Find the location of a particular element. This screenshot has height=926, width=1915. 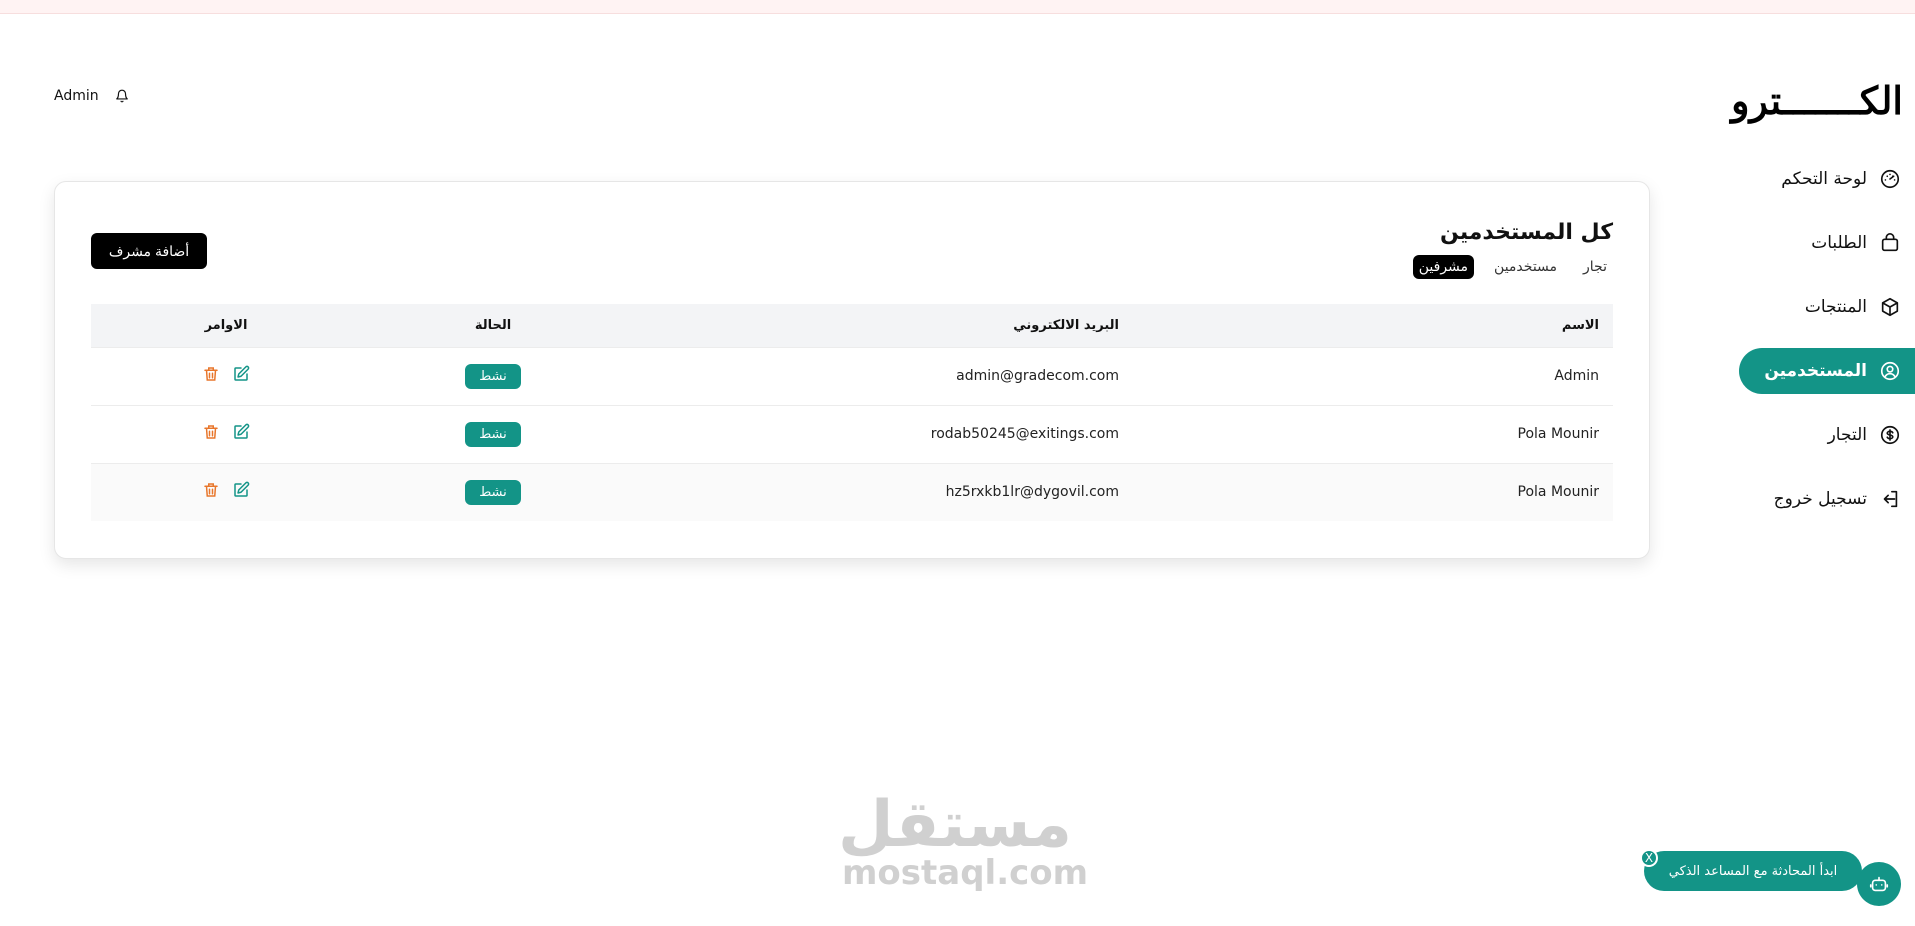

sidebar-item-label: المنتجات is located at coordinates (1835, 307).